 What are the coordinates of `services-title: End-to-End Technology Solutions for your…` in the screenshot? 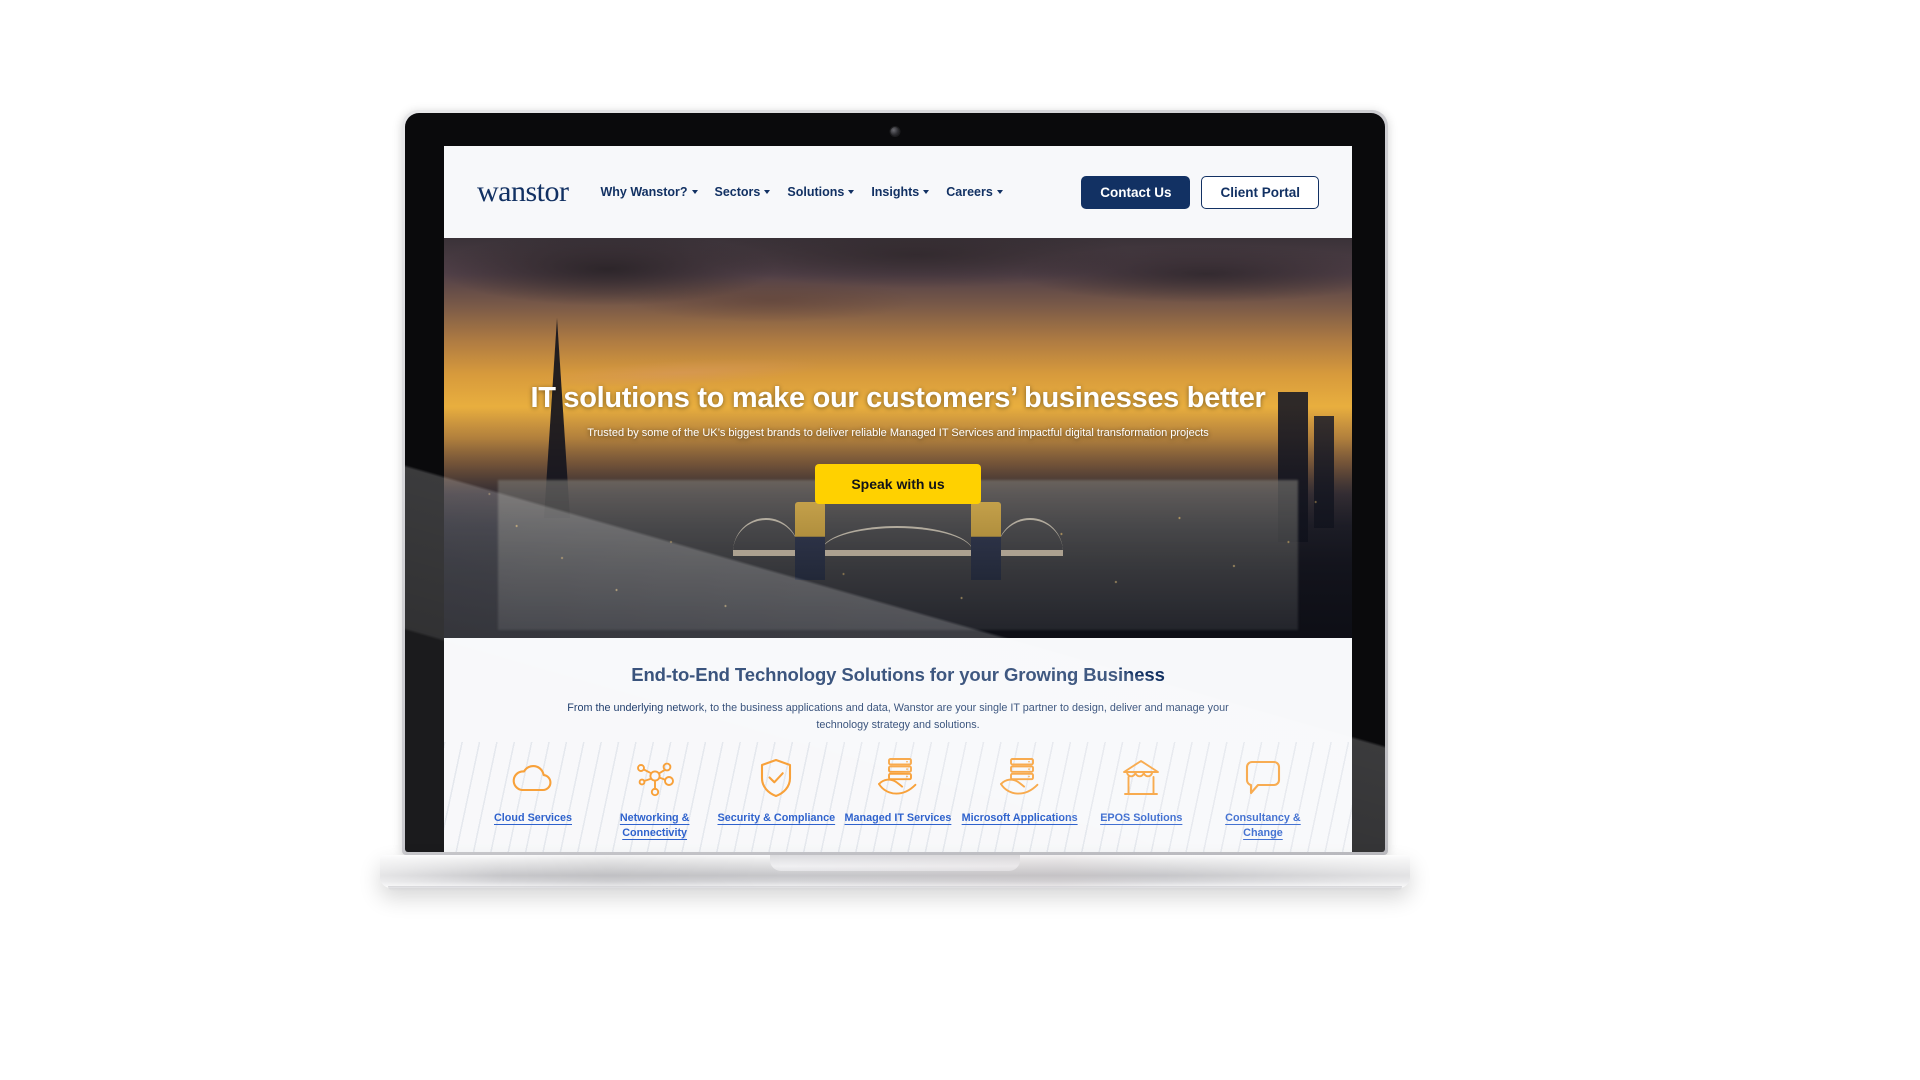 It's located at (898, 674).